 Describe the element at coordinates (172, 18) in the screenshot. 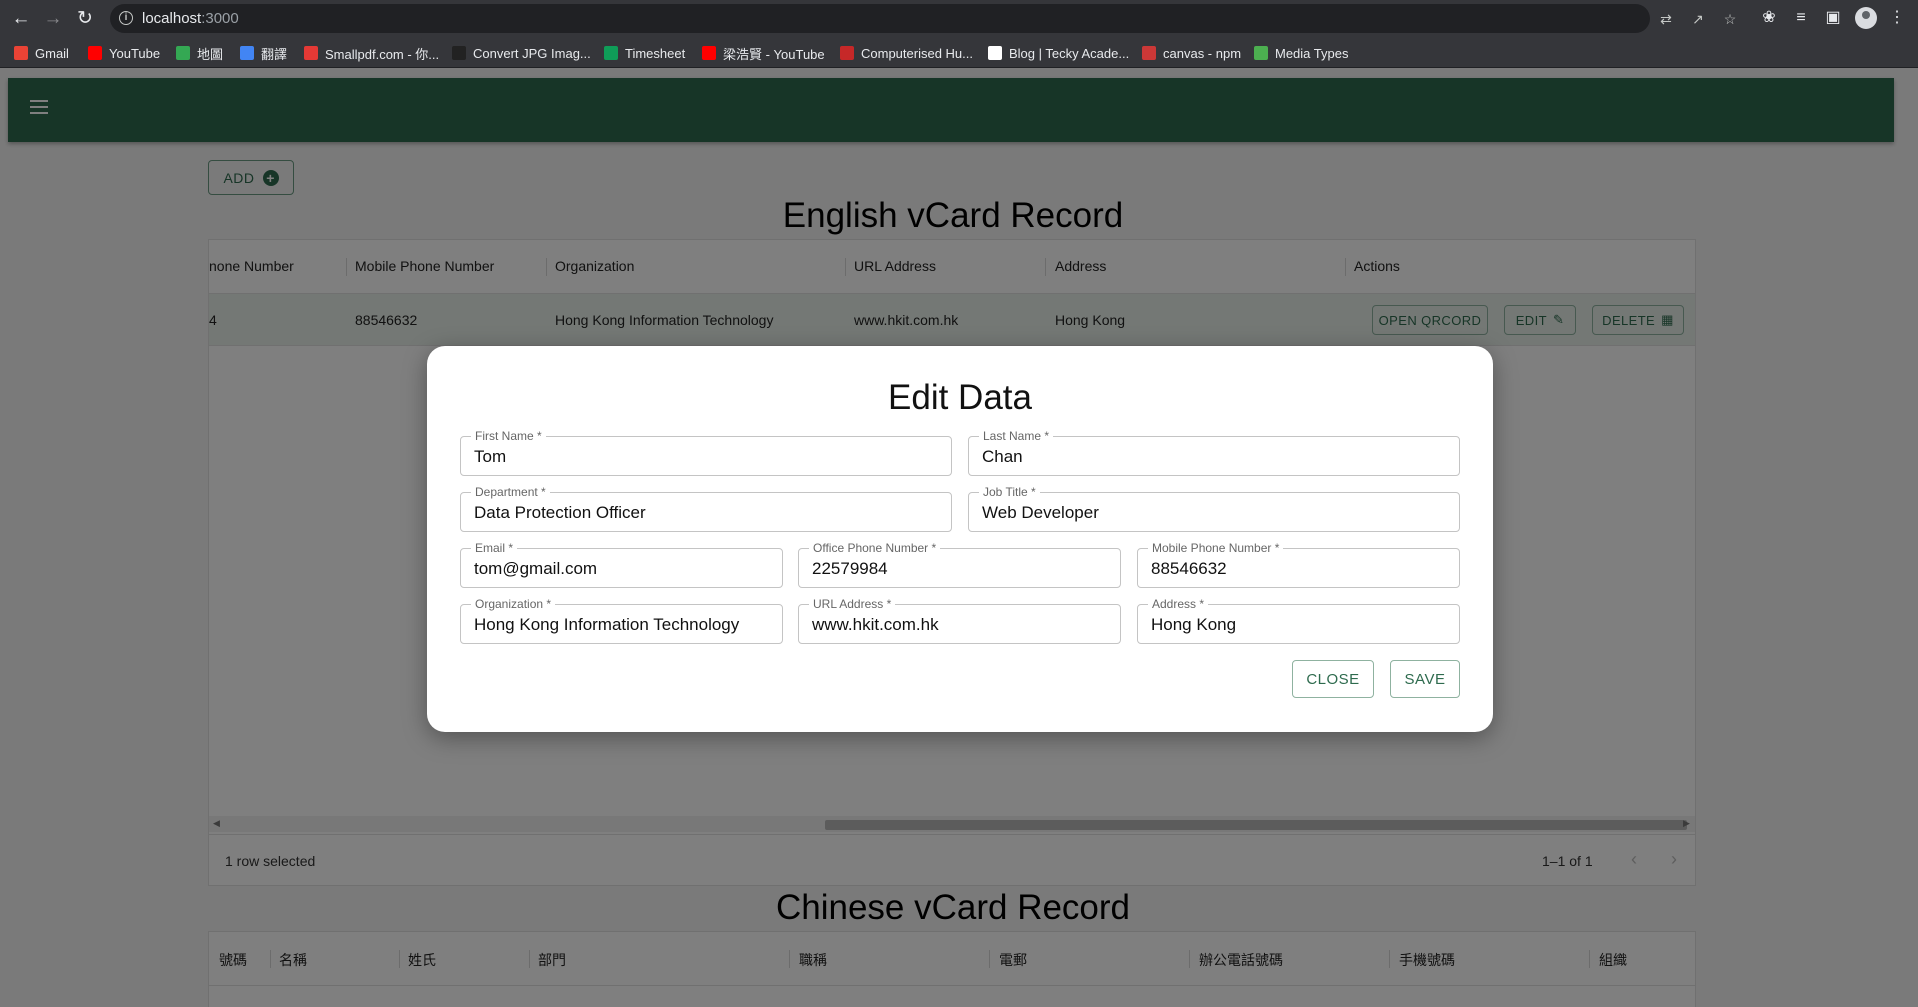

I see `url-host: localhost` at that location.